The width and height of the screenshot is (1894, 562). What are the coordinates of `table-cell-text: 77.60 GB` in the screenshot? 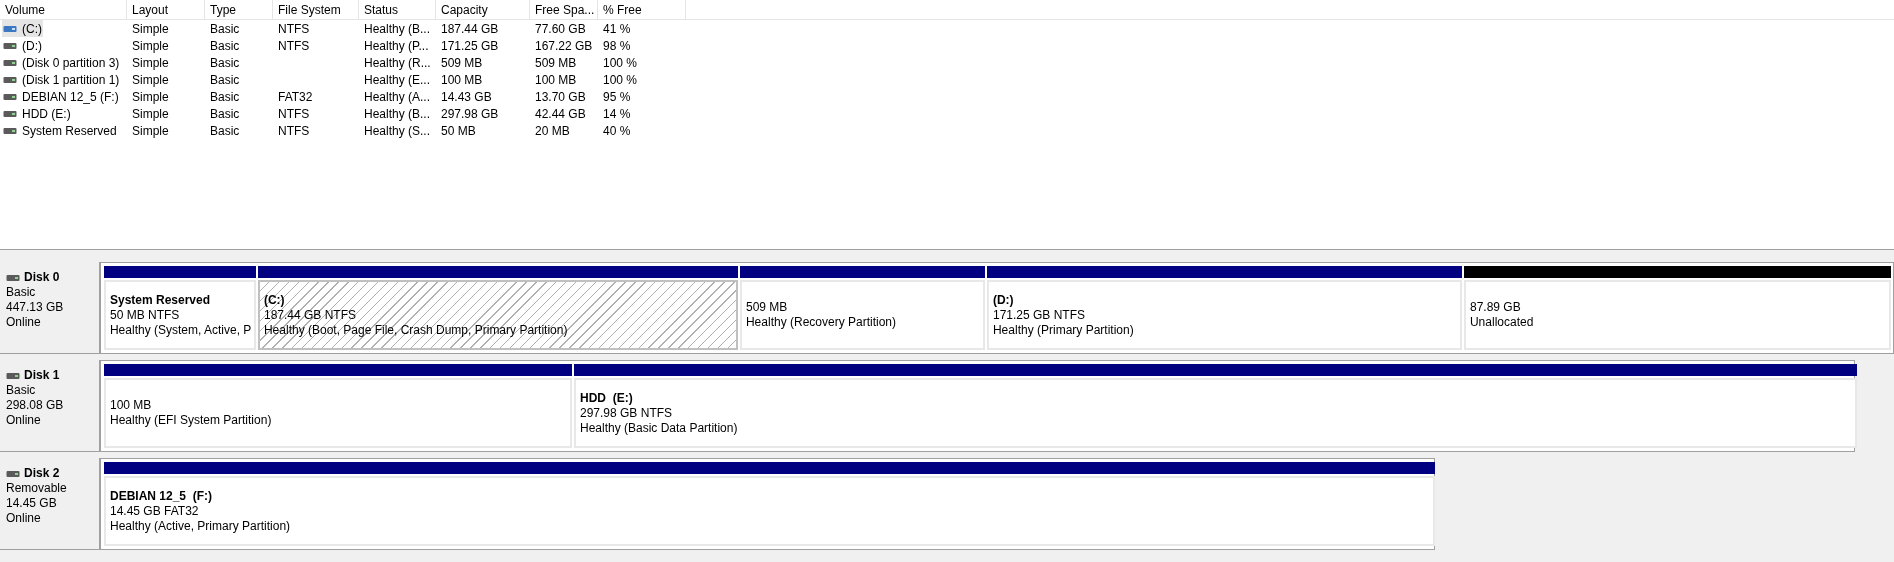 It's located at (560, 29).